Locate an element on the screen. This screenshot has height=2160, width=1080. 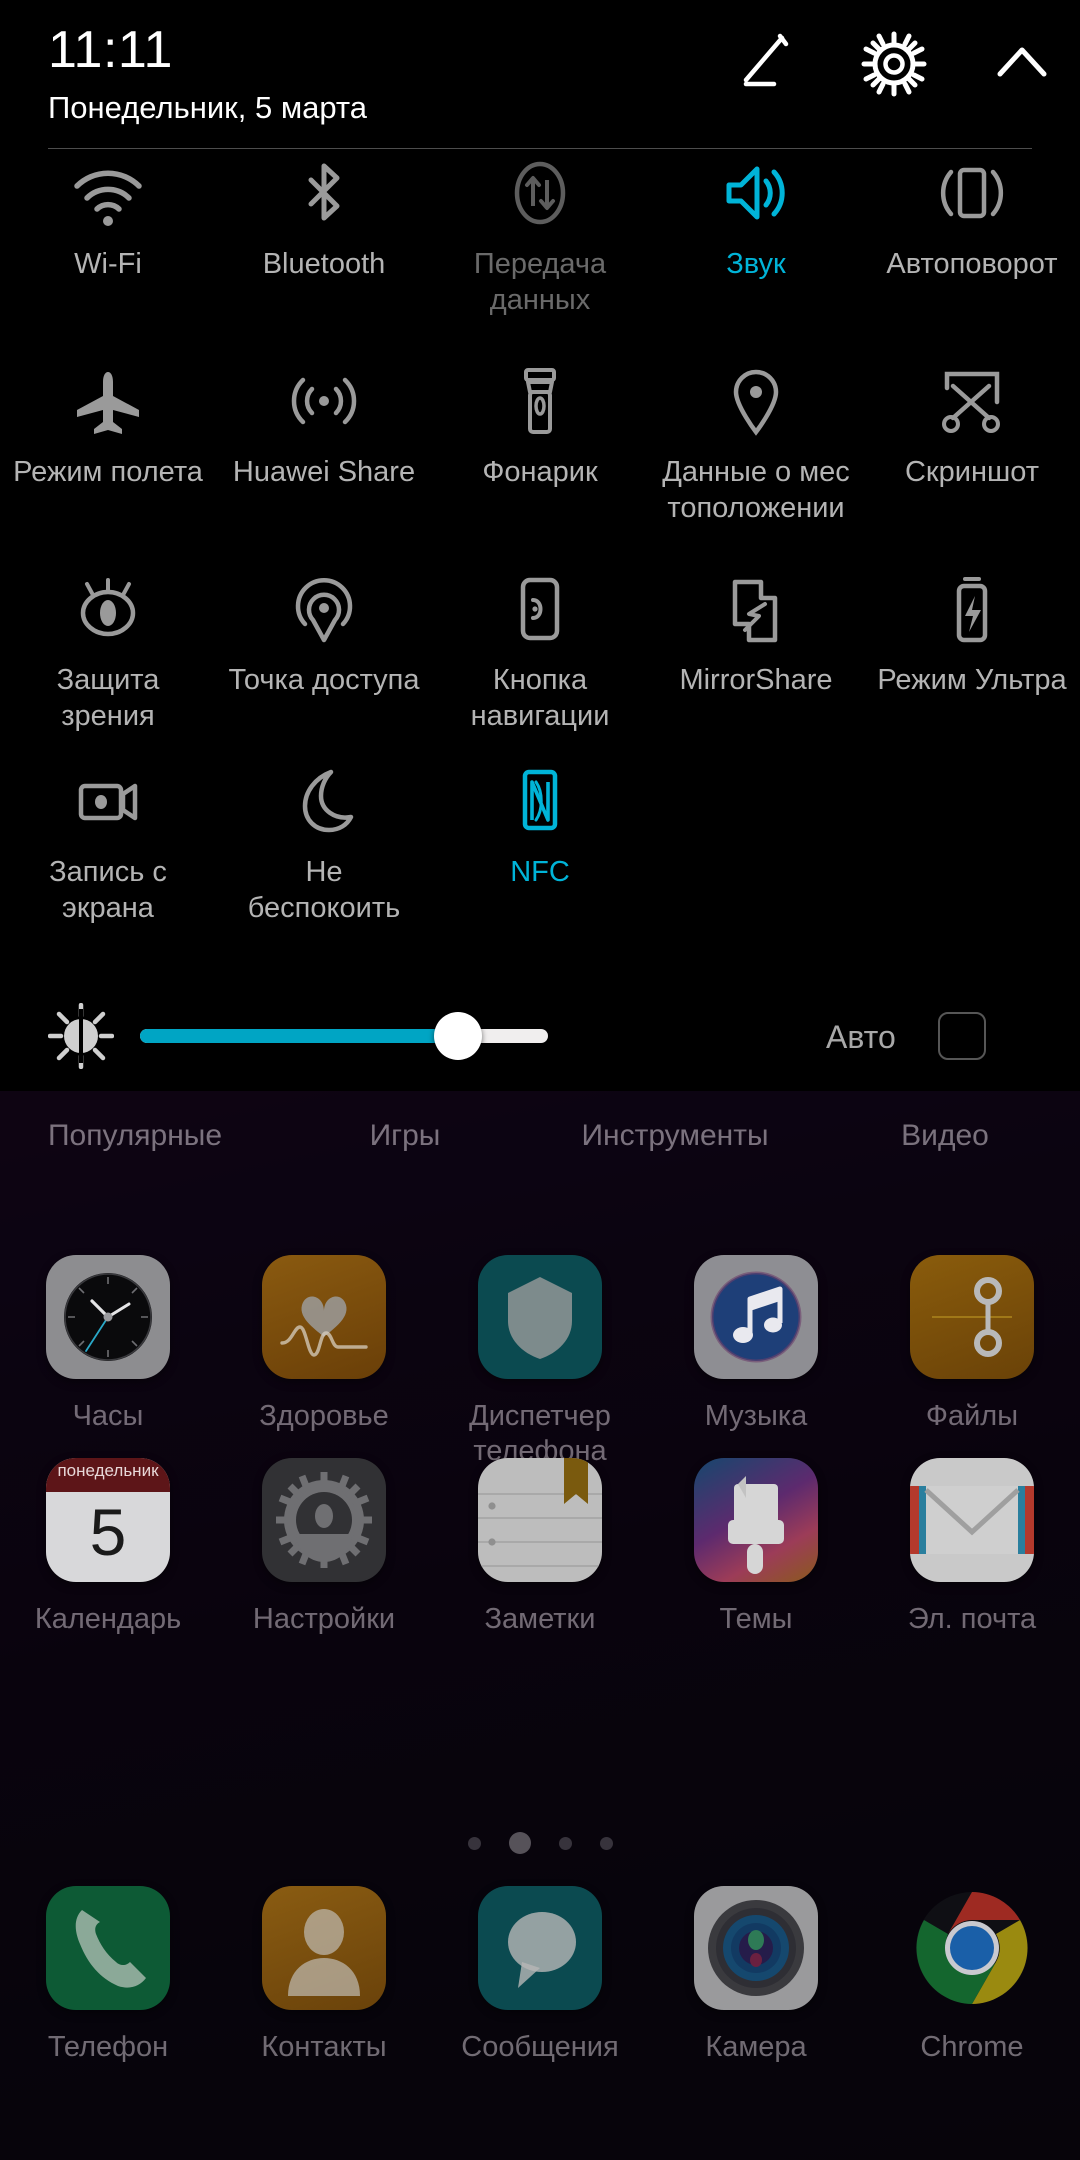
category-tab-popular: Популярные is located at coordinates (135, 1158).